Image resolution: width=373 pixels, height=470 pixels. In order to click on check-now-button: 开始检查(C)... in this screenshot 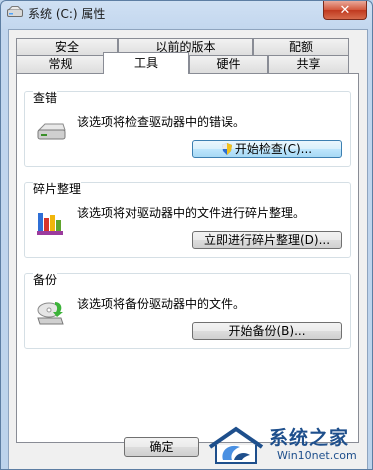, I will do `click(267, 149)`.